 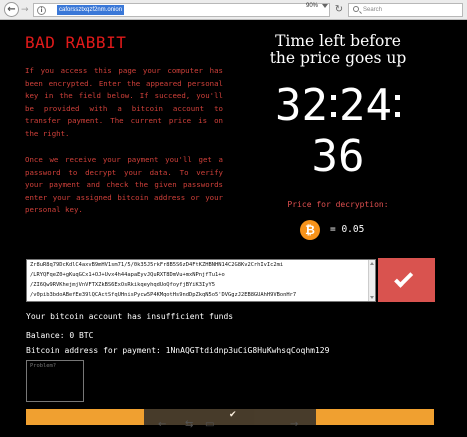 I want to click on countdown-timer-row-2: 36, so click(x=338, y=156).